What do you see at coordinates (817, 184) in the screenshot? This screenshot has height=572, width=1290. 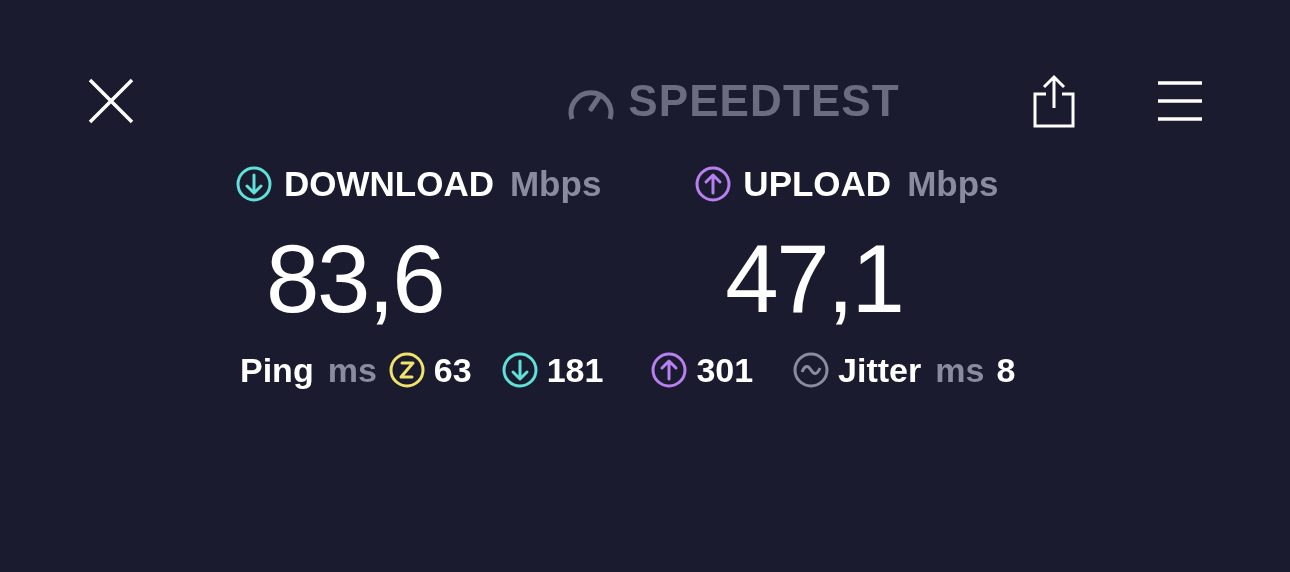 I see `result-label: UPLOAD` at bounding box center [817, 184].